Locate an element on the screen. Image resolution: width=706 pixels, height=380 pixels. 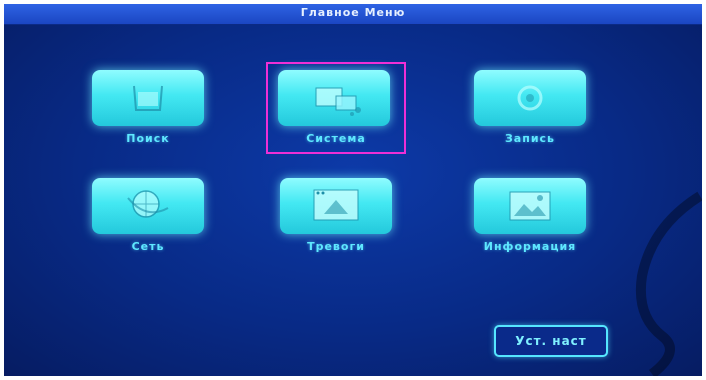
menu-item-search: Поиск is located at coordinates (148, 112).